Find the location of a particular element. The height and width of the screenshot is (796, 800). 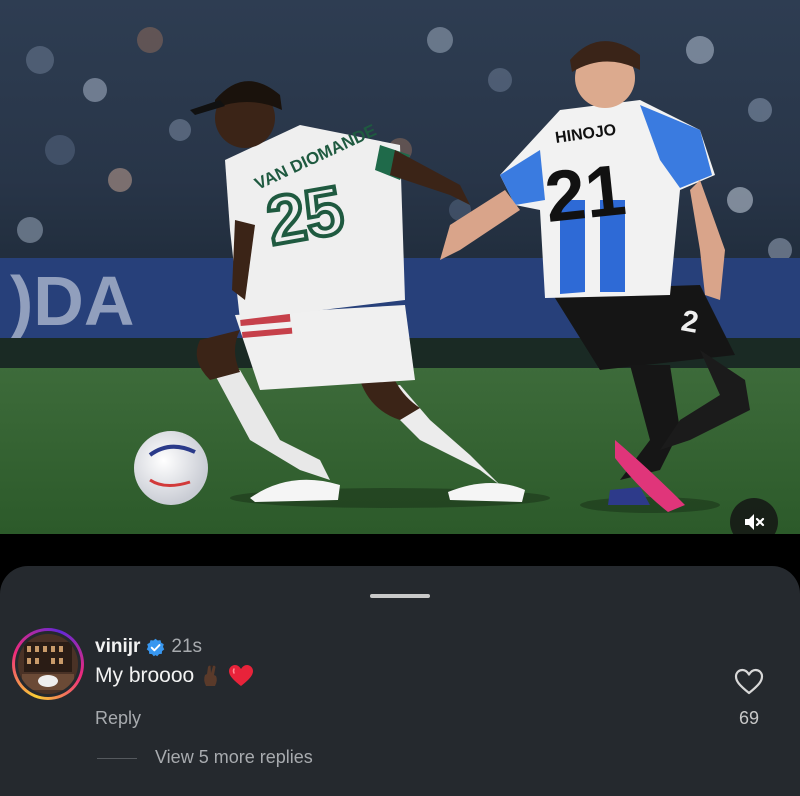

avatar-story-ring is located at coordinates (48, 664).